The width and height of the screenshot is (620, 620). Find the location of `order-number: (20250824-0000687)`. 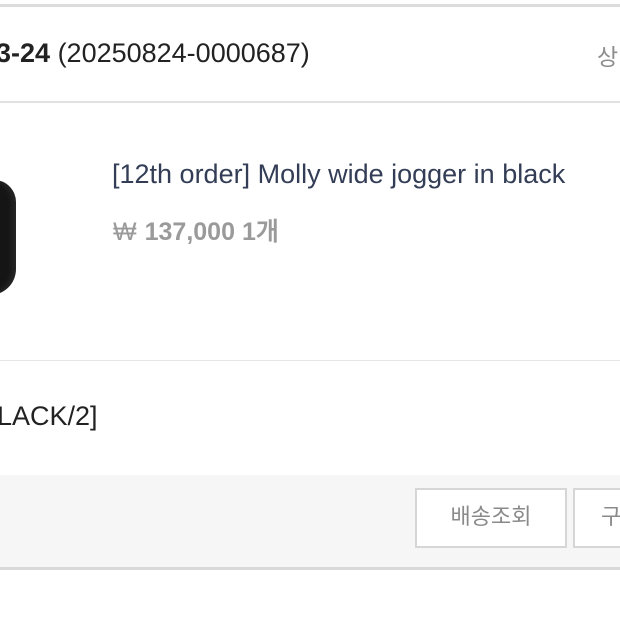

order-number: (20250824-0000687) is located at coordinates (183, 53).